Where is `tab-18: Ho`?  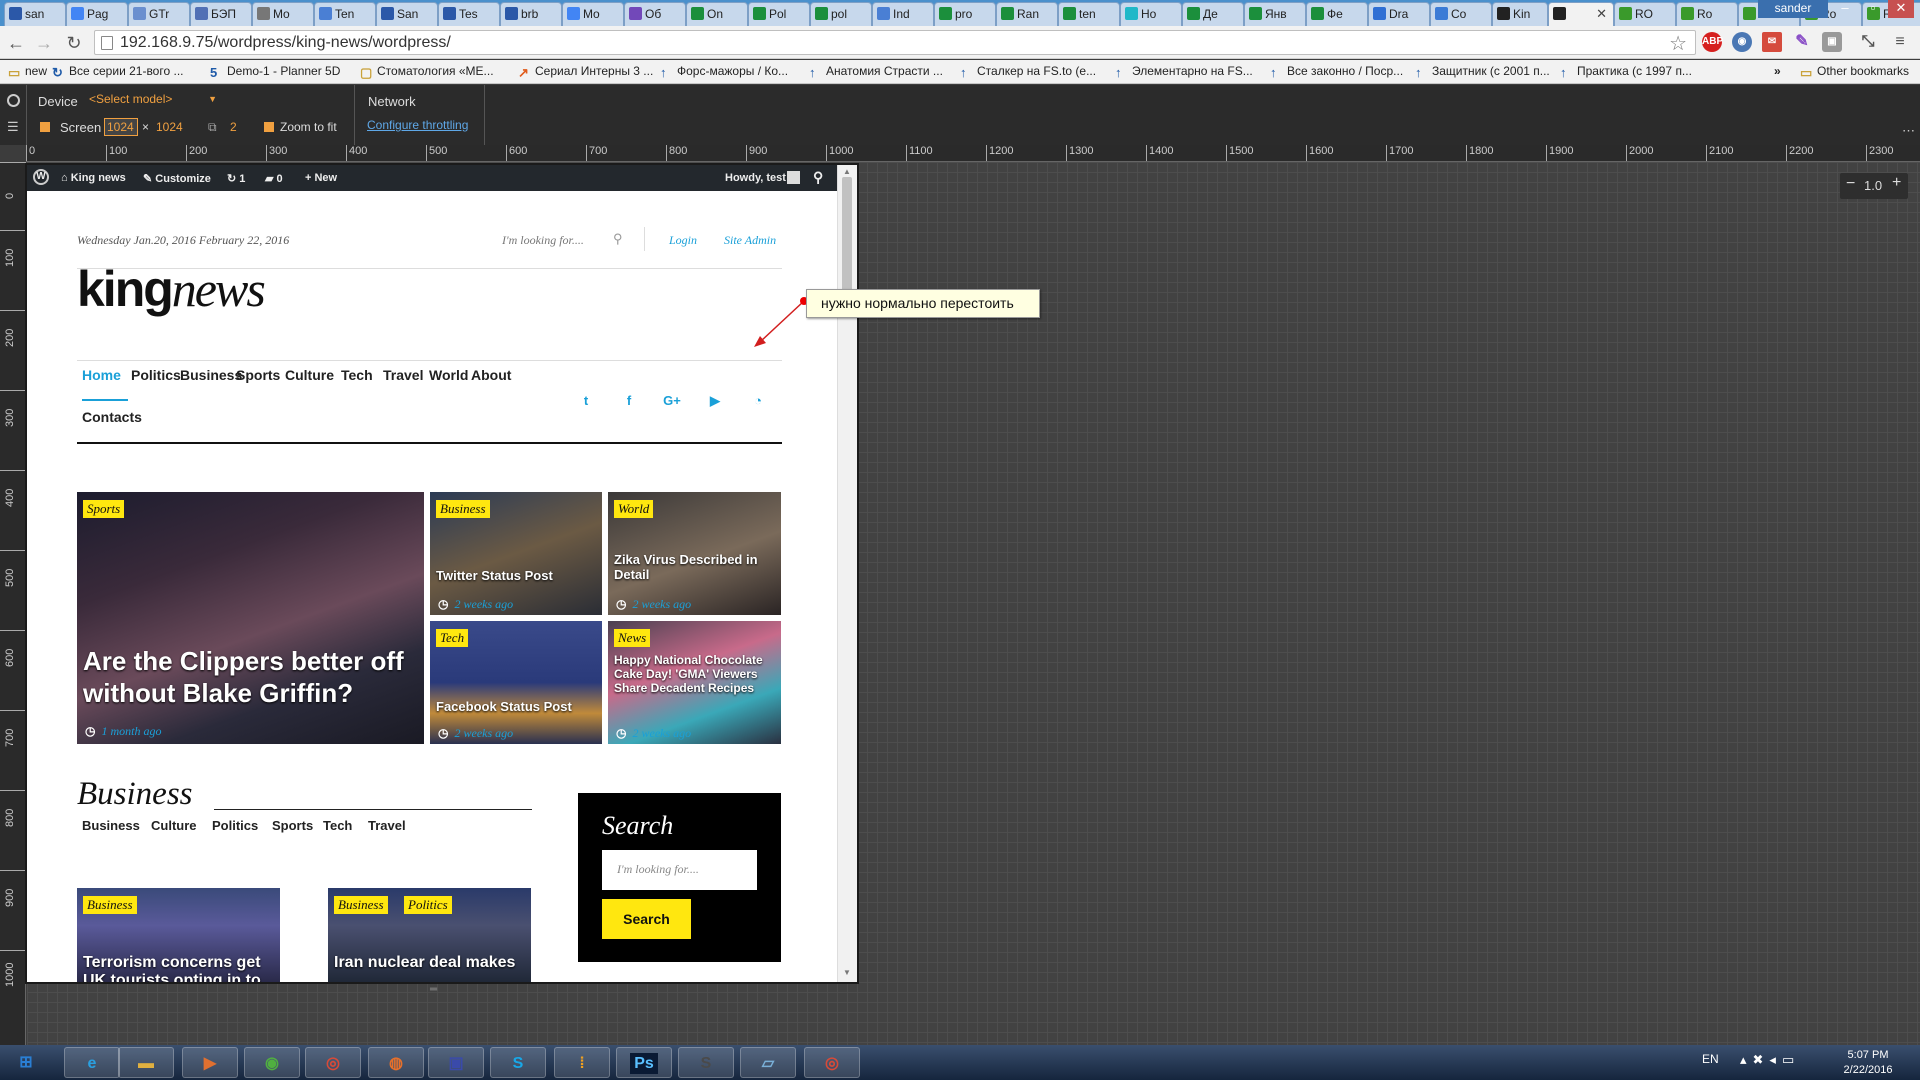 tab-18: Ho is located at coordinates (1151, 14).